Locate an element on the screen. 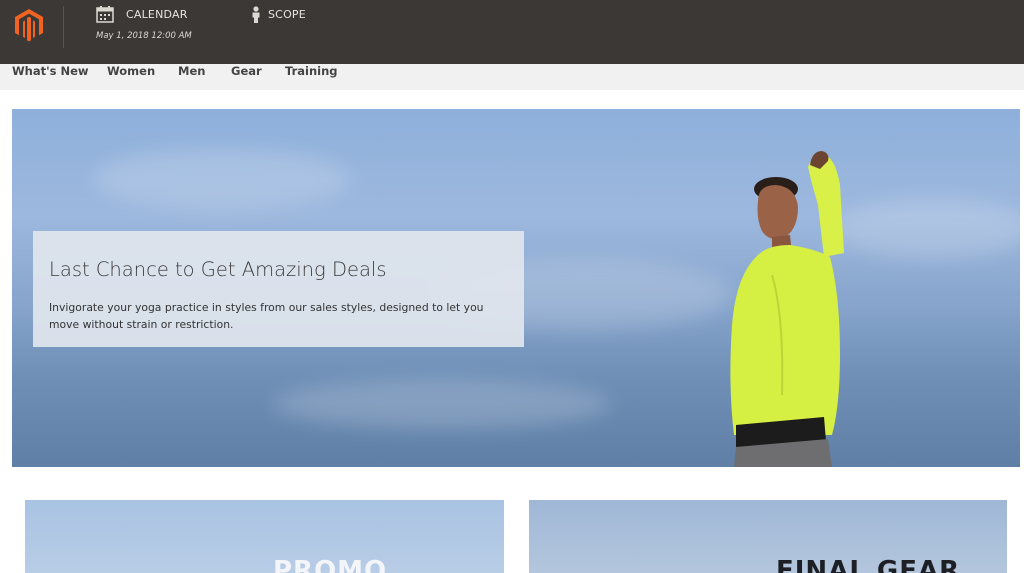 This screenshot has width=1024, height=573. model-image is located at coordinates (787, 309).